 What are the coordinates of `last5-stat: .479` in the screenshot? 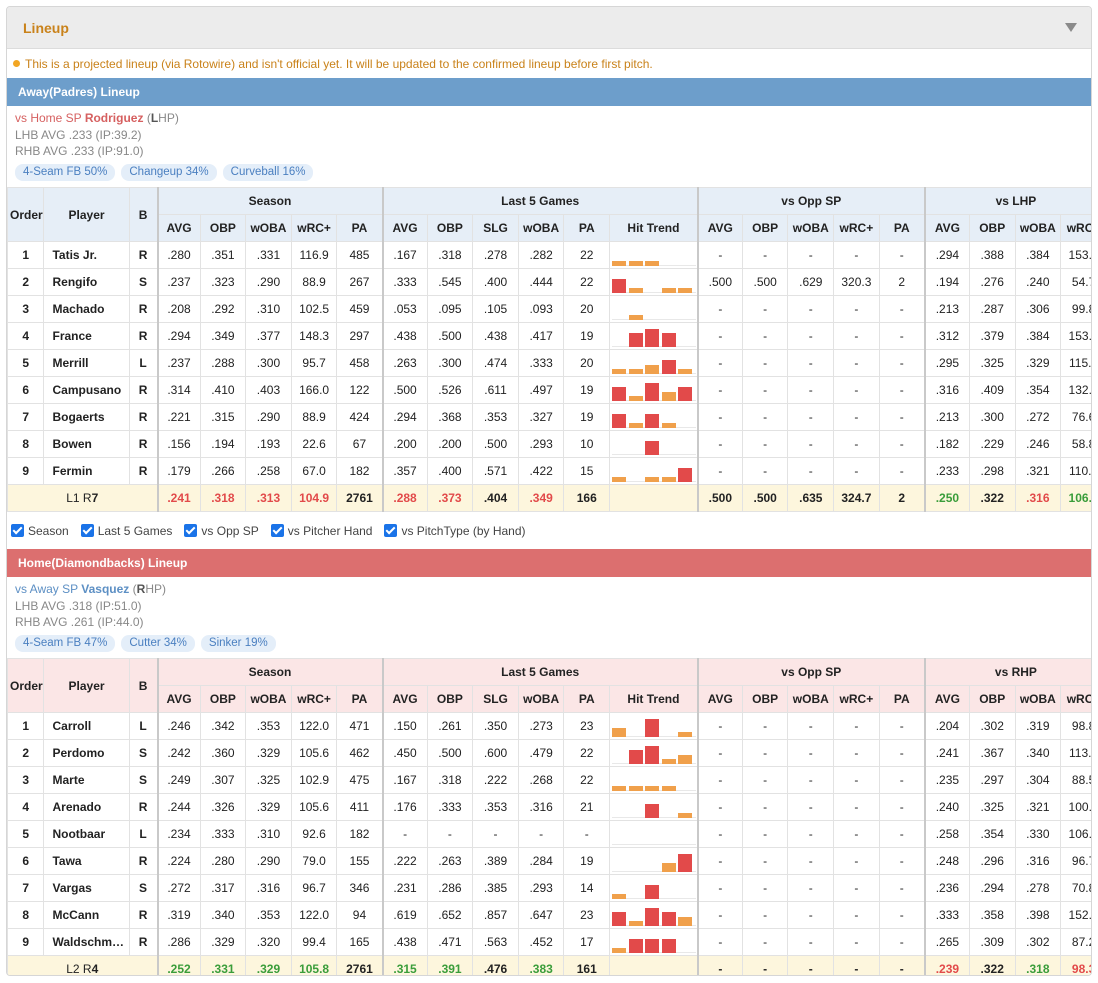 It's located at (541, 753).